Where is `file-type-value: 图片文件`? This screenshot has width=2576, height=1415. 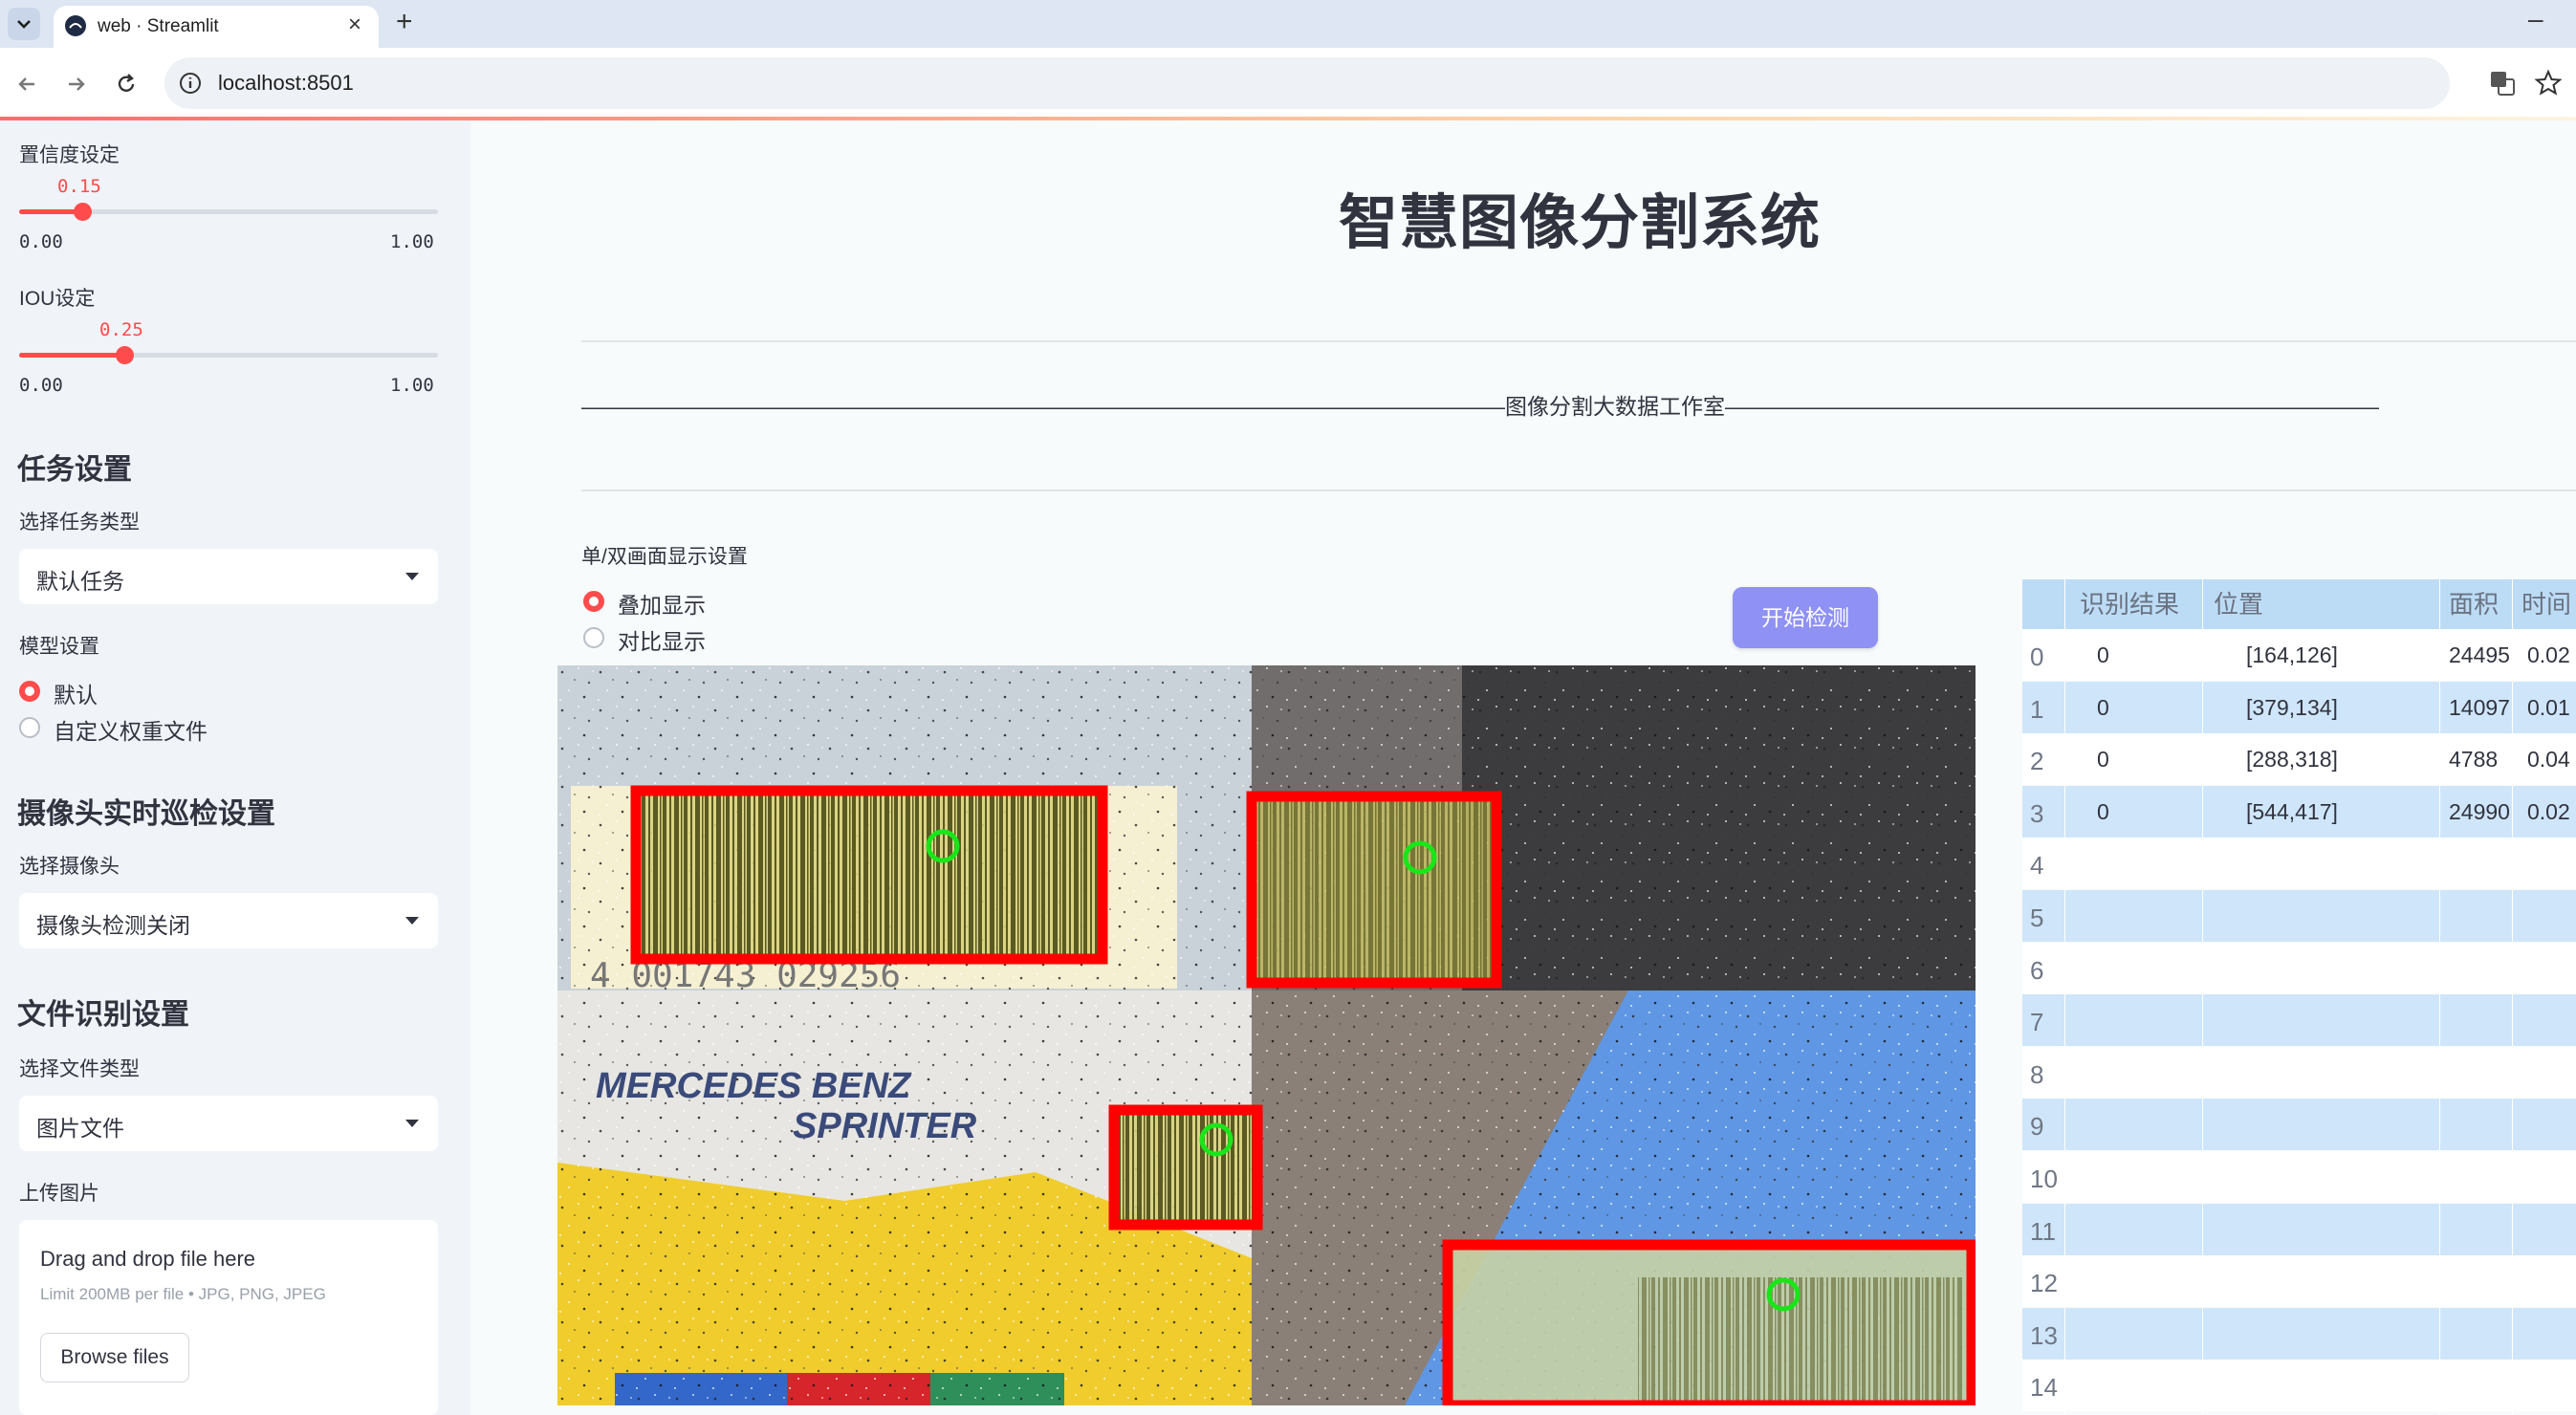
file-type-value: 图片文件 is located at coordinates (80, 1129).